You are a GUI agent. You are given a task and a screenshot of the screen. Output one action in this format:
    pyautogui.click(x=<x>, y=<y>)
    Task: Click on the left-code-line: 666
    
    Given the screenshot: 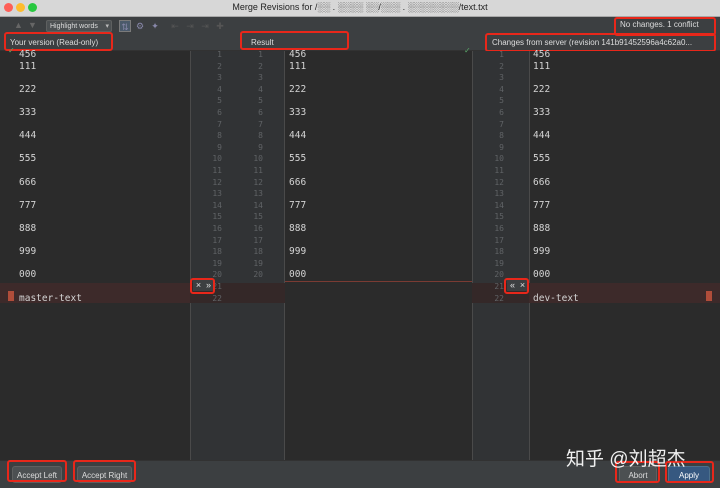 What is the action you would take?
    pyautogui.click(x=28, y=182)
    